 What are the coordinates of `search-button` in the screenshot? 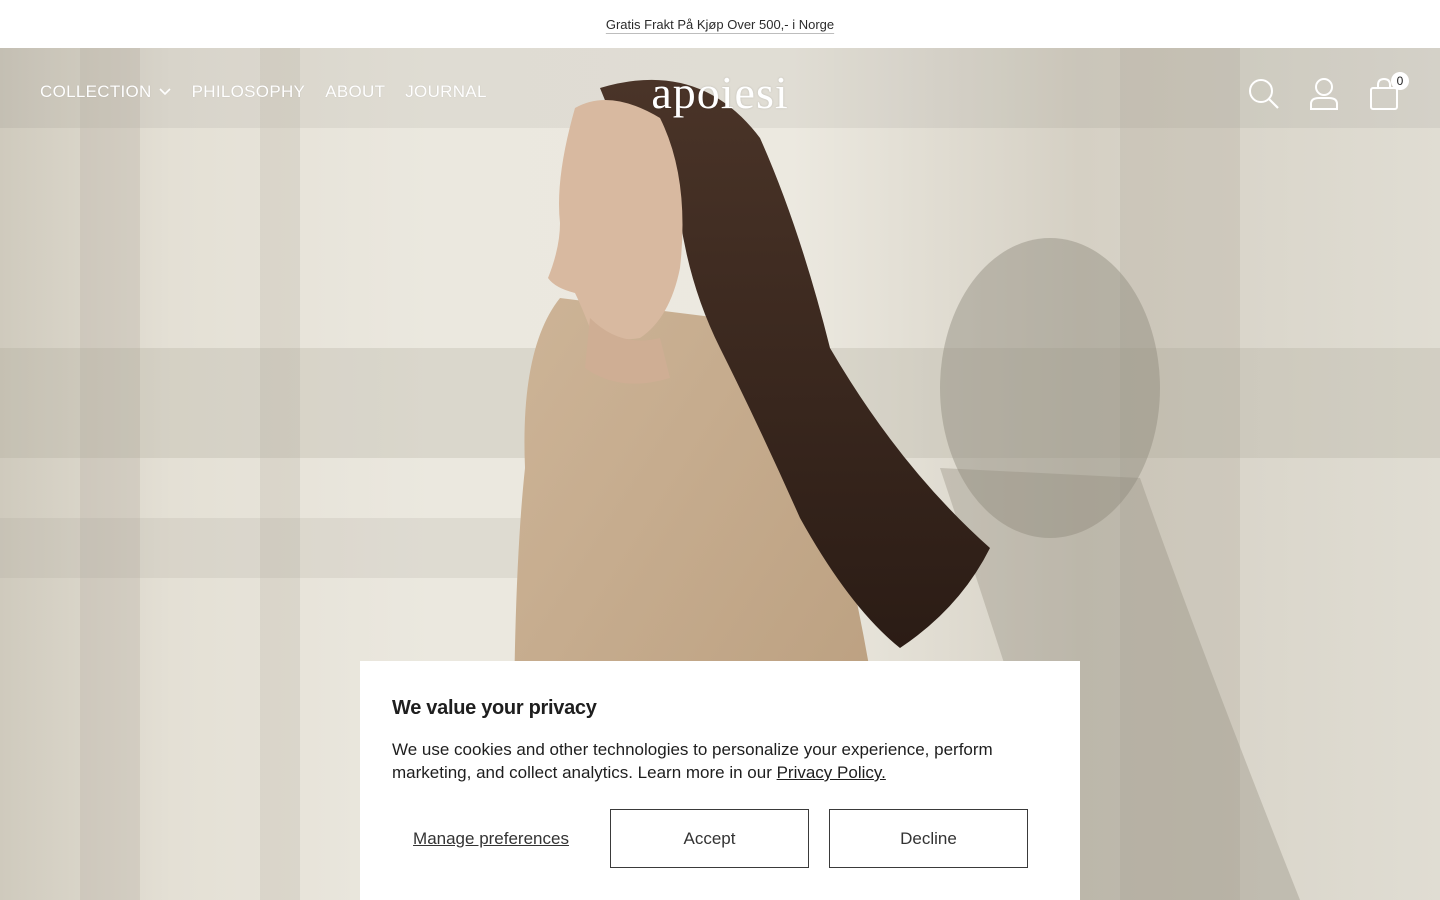 It's located at (1264, 96).